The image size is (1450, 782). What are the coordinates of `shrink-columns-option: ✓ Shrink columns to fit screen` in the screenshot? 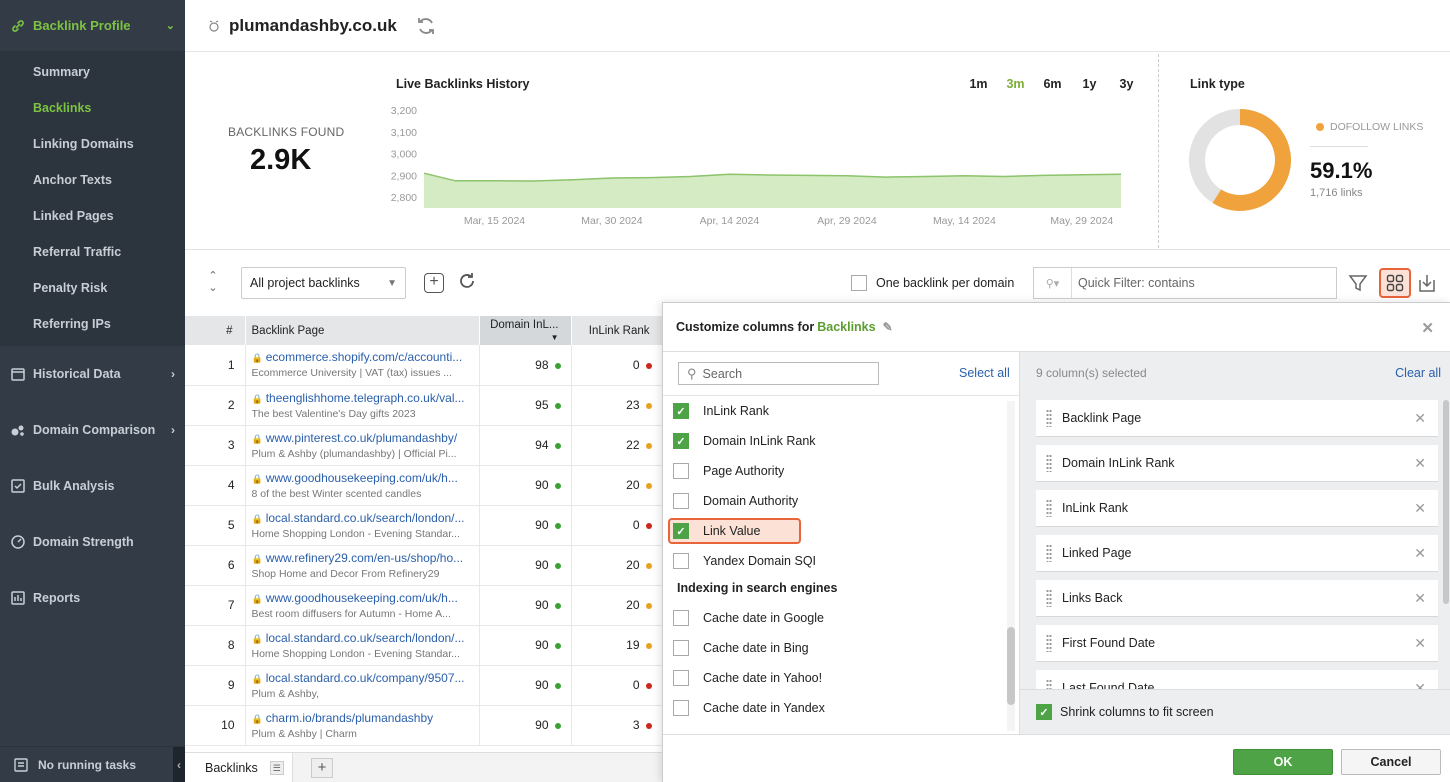 It's located at (1235, 711).